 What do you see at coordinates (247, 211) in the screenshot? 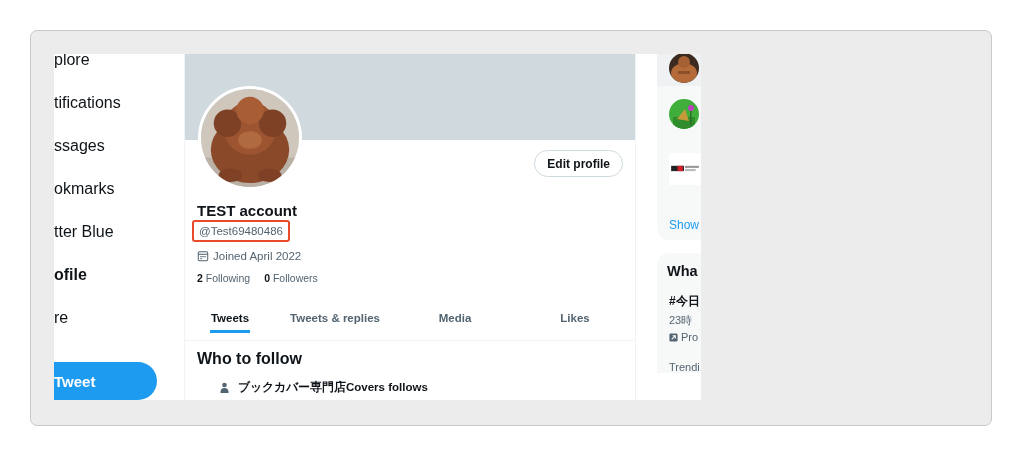
I see `profile-name: TEST account` at bounding box center [247, 211].